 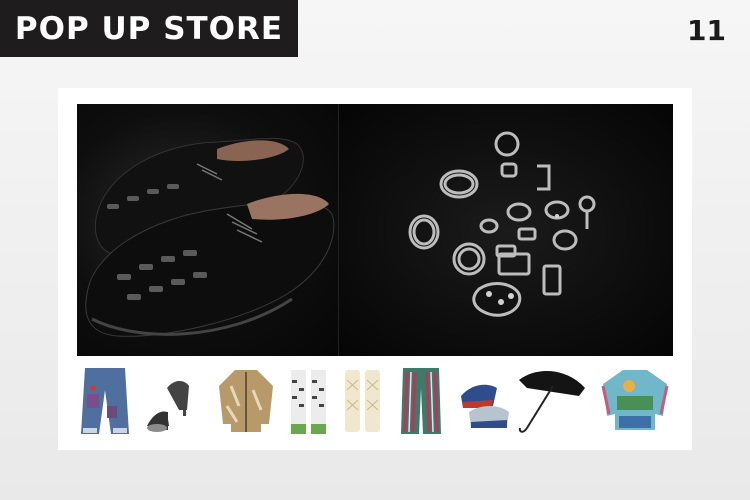 I want to click on printed-top-thumbnail, so click(x=635, y=401).